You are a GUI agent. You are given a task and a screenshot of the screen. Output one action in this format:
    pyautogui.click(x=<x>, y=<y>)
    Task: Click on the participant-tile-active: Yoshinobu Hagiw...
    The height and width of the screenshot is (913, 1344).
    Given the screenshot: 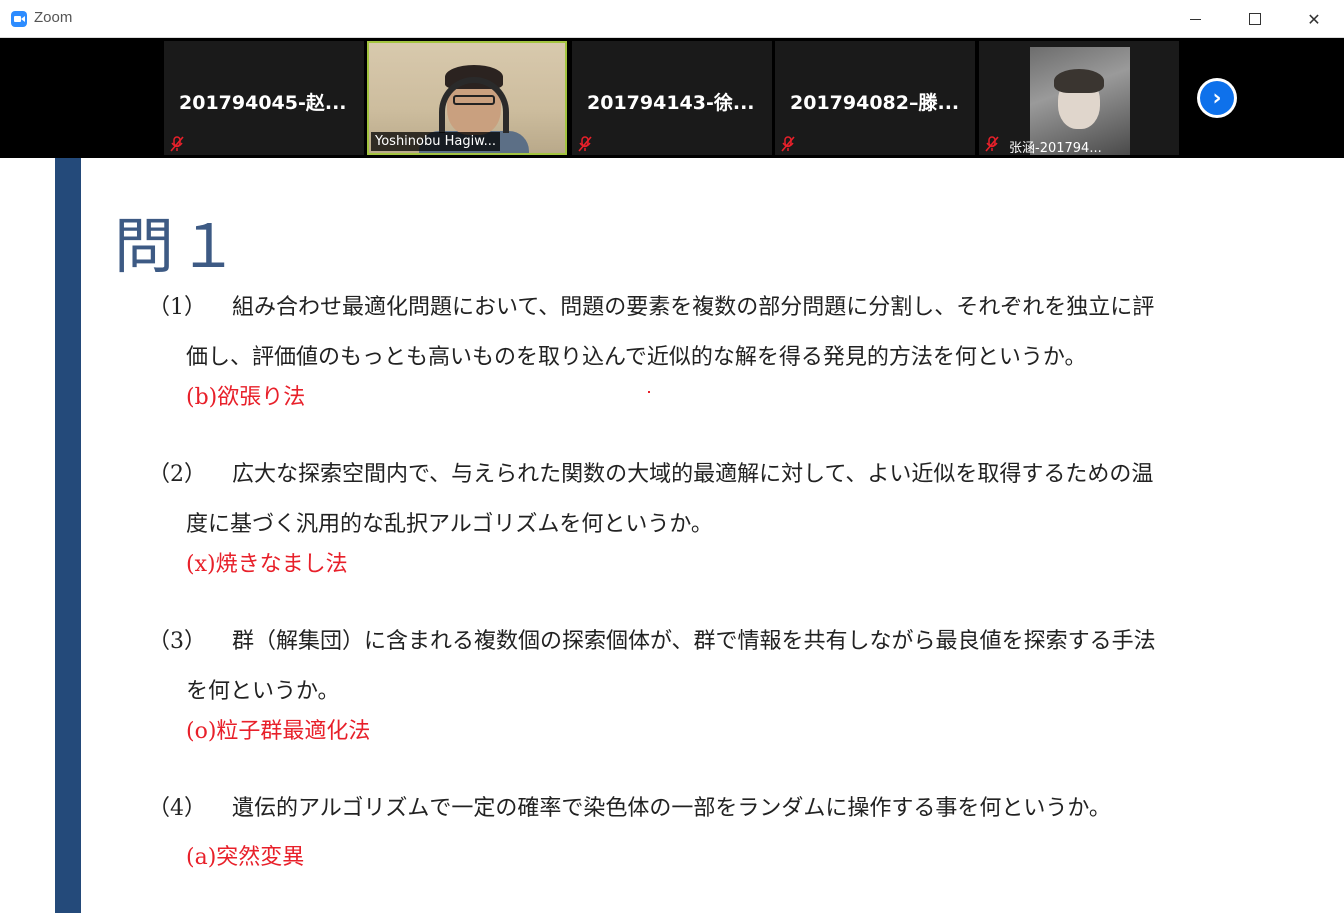 What is the action you would take?
    pyautogui.click(x=467, y=98)
    